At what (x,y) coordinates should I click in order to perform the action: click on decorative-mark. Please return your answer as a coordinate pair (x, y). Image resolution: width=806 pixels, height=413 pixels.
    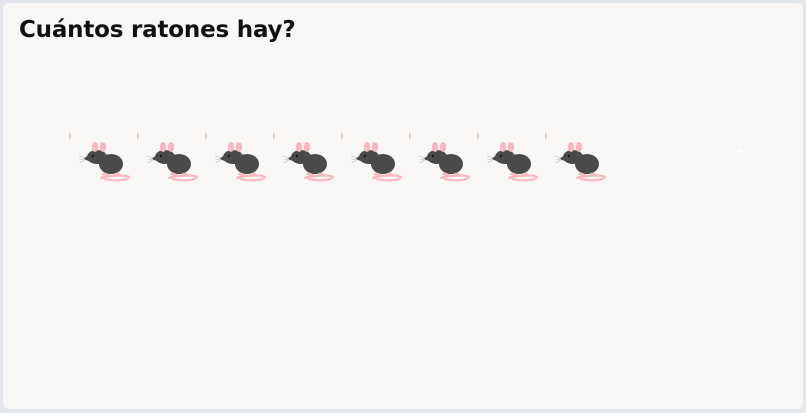
    Looking at the image, I should click on (740, 151).